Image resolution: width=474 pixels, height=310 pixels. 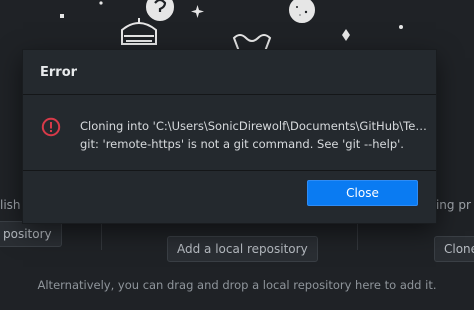 I want to click on clone-repository-button: Clone, so click(x=454, y=249).